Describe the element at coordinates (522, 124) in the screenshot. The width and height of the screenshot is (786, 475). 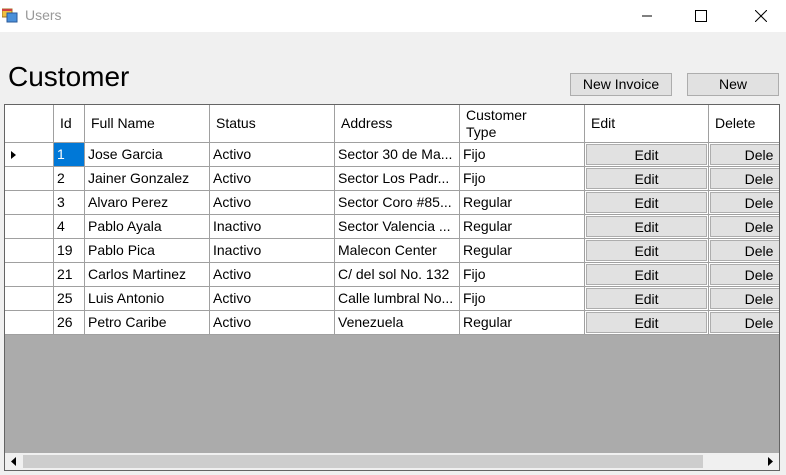
I see `column-header-customer-type: Customer Type` at that location.